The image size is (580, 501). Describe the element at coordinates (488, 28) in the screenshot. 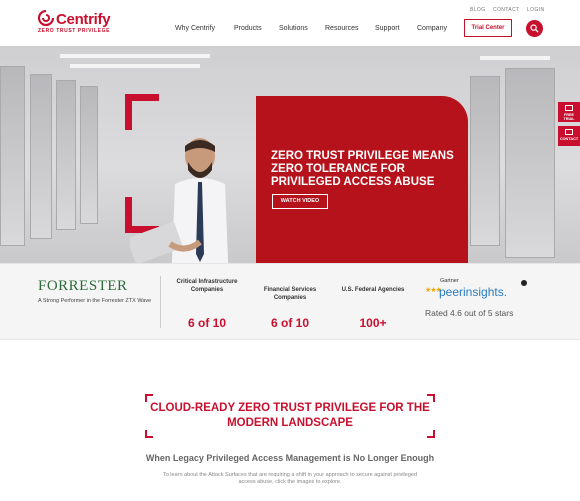

I see `trial-center-button: Trial Center` at that location.